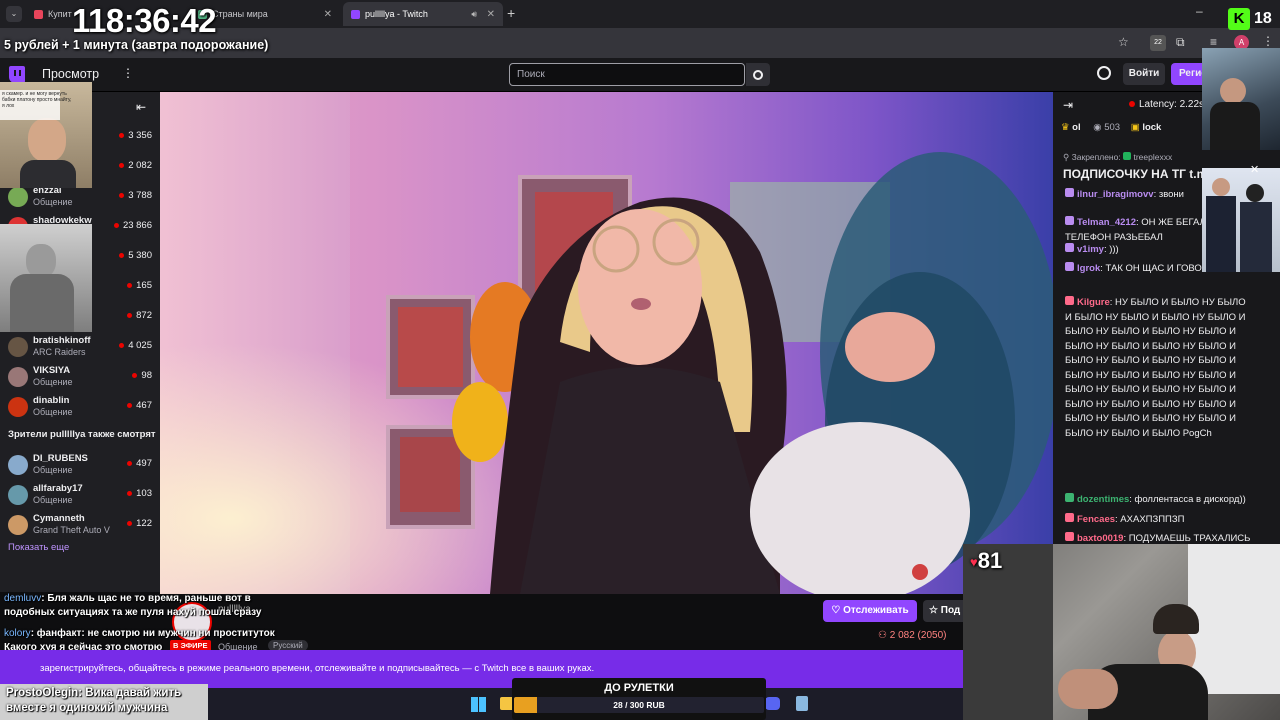  I want to click on twitch-favicon-icon, so click(355, 14).